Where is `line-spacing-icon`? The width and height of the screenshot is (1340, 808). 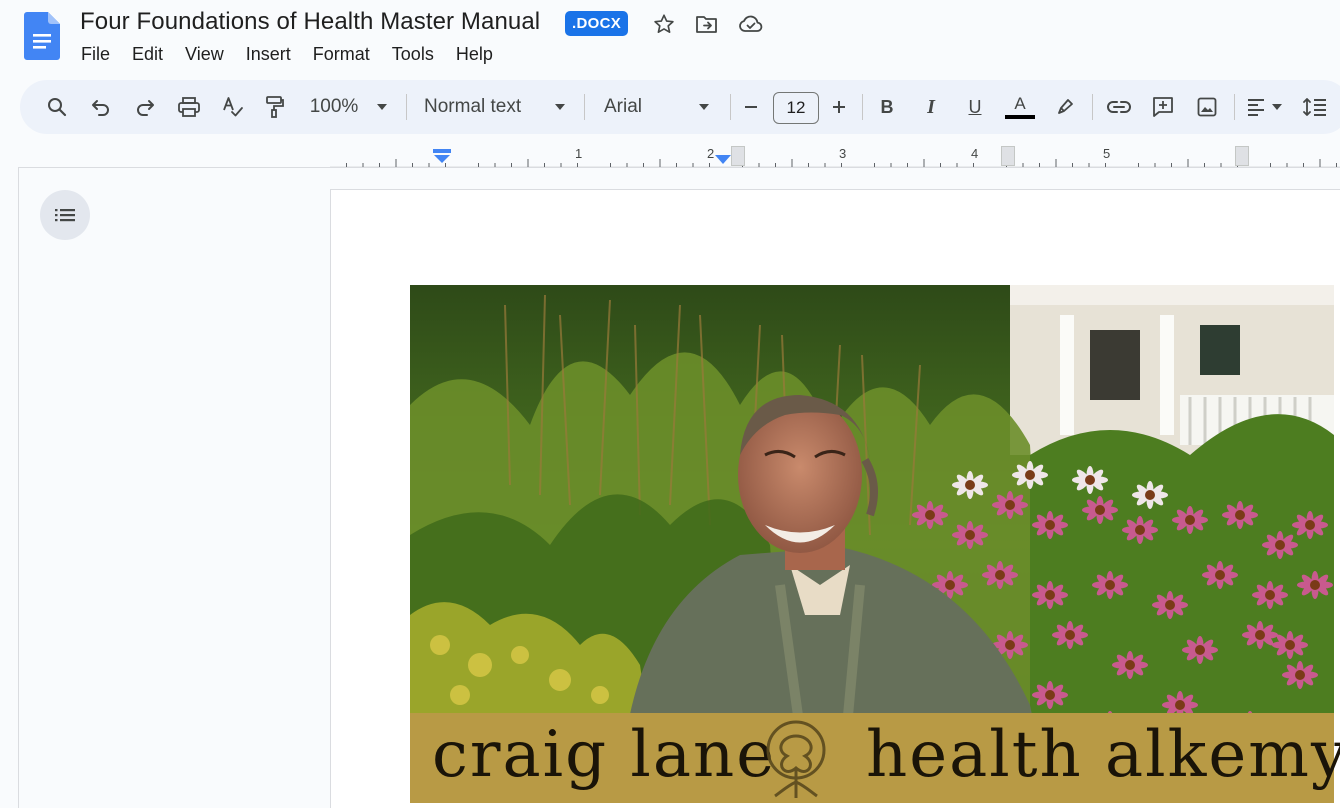 line-spacing-icon is located at coordinates (1315, 107).